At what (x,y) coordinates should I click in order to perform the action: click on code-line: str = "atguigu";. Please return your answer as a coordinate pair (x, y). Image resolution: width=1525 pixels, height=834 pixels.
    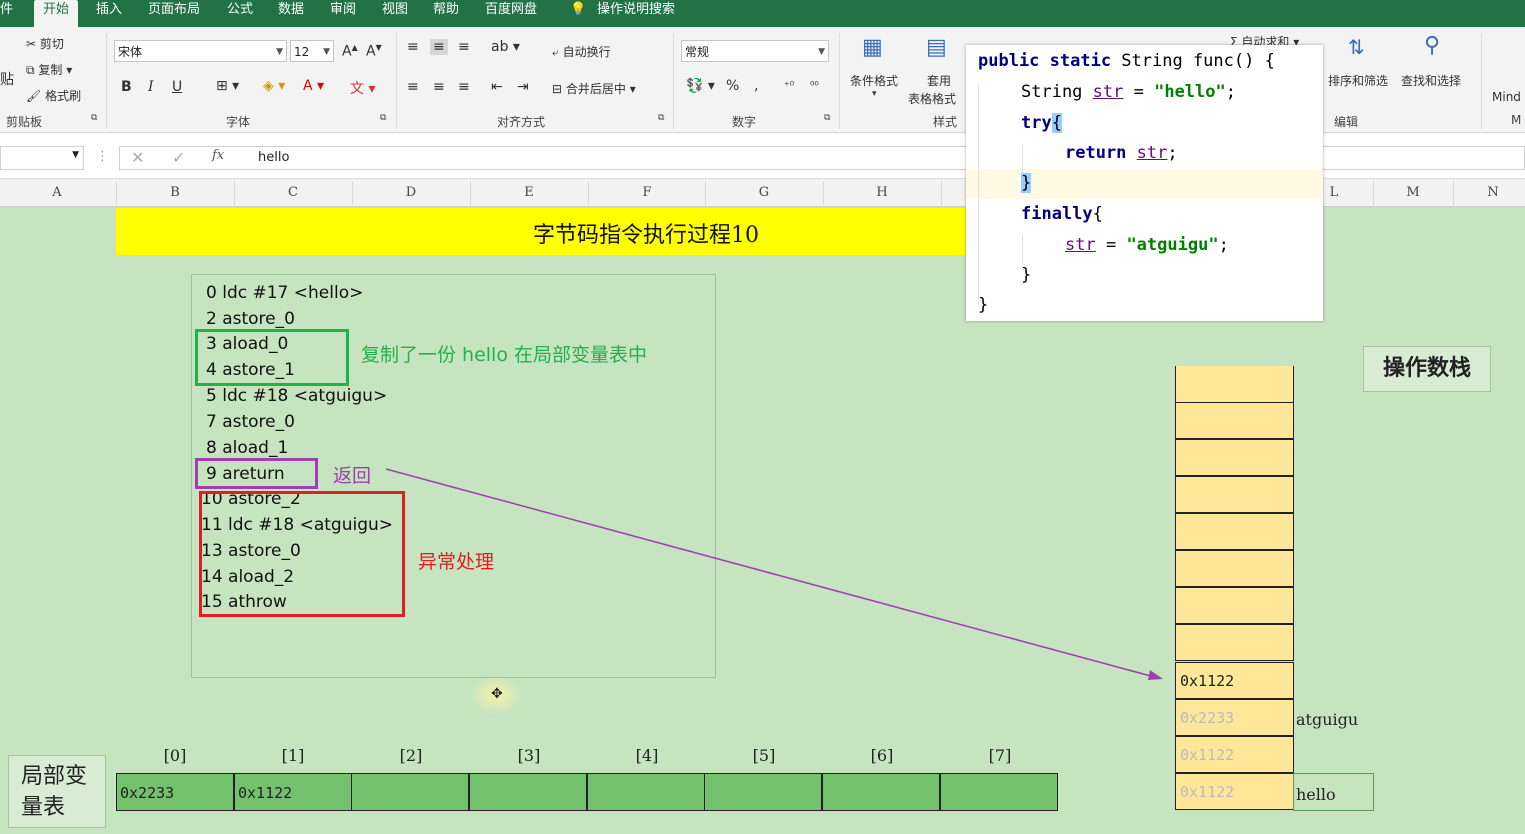
    Looking at the image, I should click on (1147, 245).